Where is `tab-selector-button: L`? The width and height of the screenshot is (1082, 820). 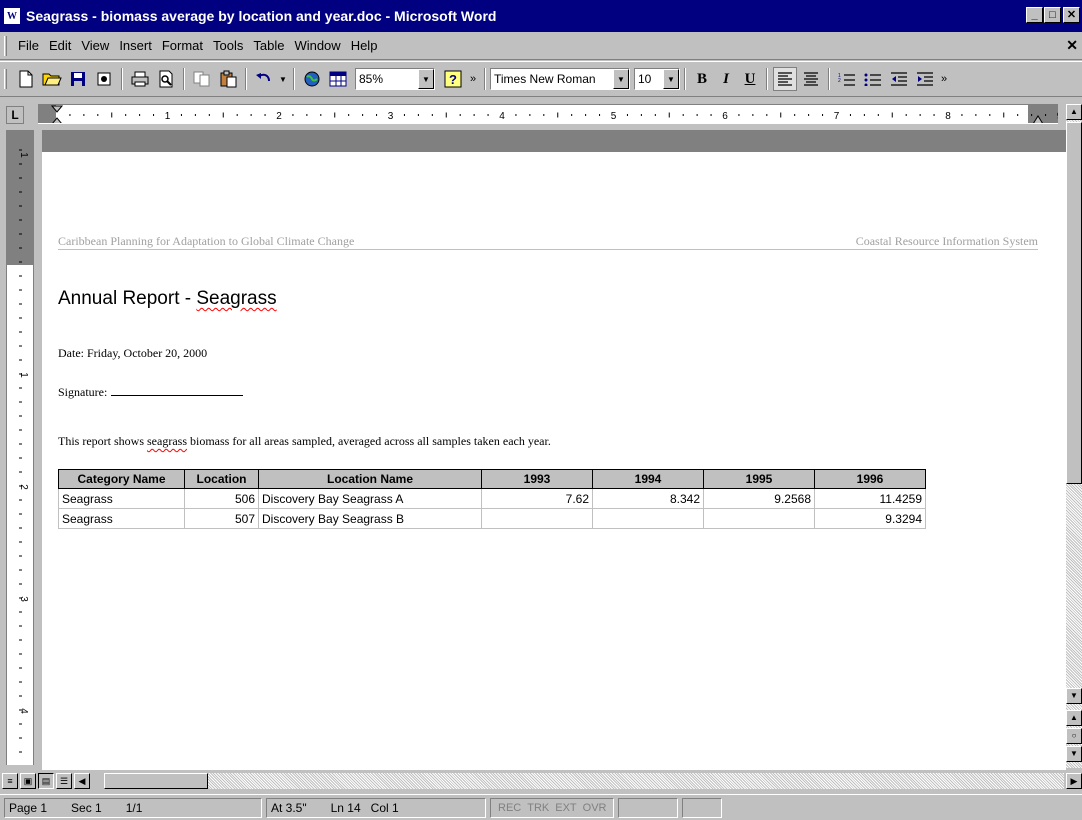 tab-selector-button: L is located at coordinates (15, 115).